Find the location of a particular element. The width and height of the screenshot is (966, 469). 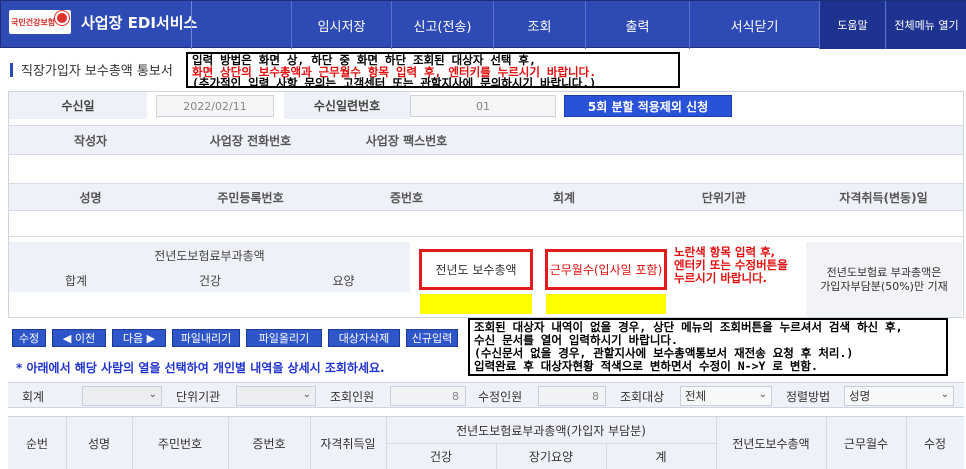

divider is located at coordinates (191, 25).